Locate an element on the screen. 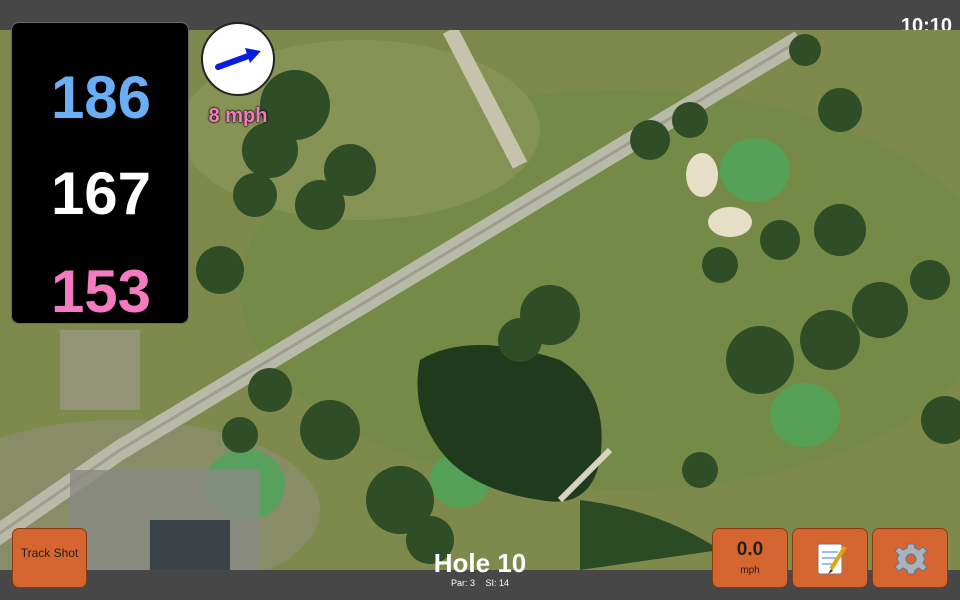 The height and width of the screenshot is (600, 960). gear-icon is located at coordinates (911, 559).